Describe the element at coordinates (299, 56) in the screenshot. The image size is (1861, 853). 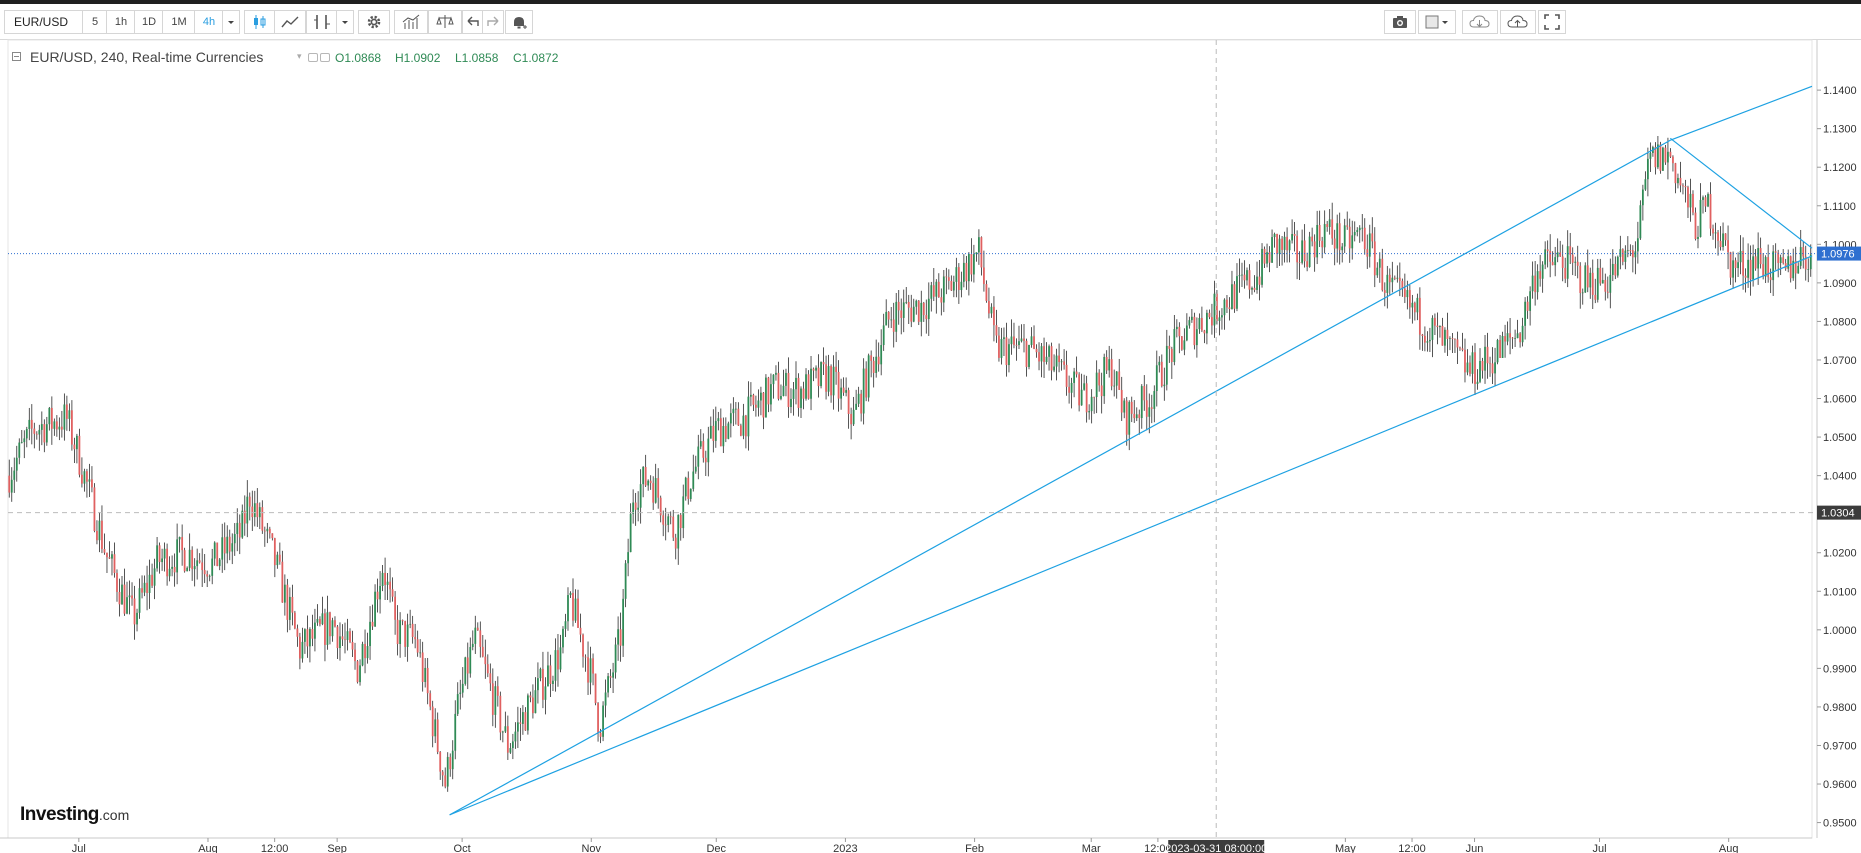
I see `legend-menu-chevron-icon: ▾` at that location.